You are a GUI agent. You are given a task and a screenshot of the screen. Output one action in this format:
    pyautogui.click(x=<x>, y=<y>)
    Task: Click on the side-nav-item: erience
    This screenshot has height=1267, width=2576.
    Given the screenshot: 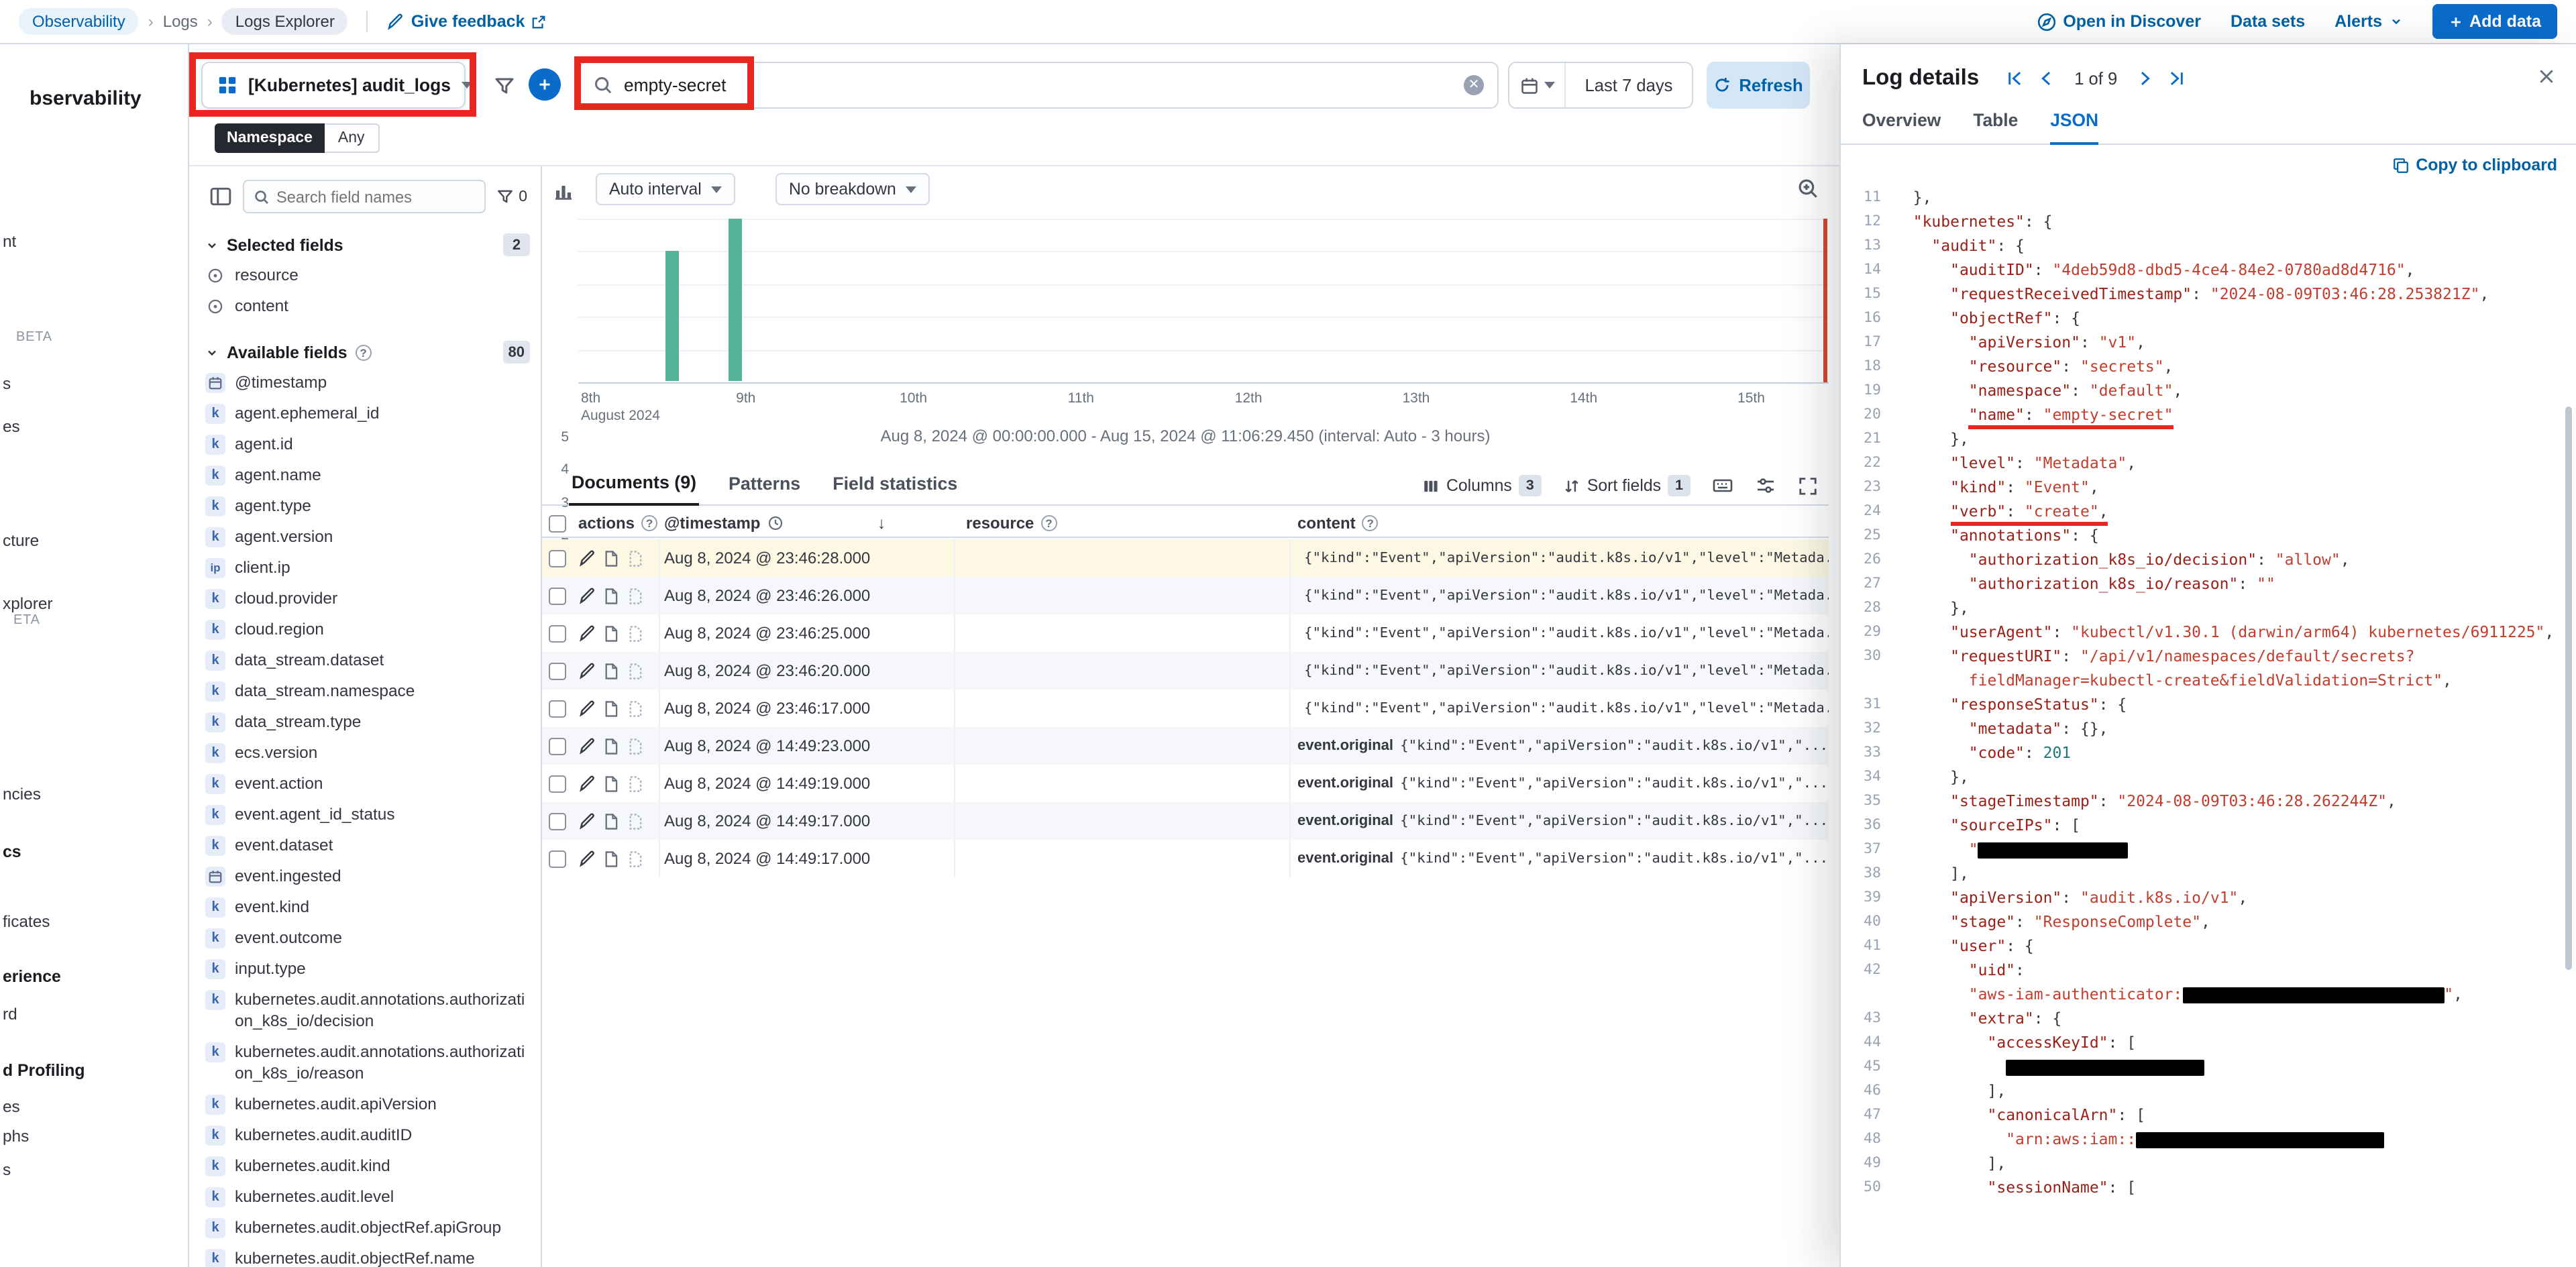 What is the action you would take?
    pyautogui.click(x=32, y=977)
    